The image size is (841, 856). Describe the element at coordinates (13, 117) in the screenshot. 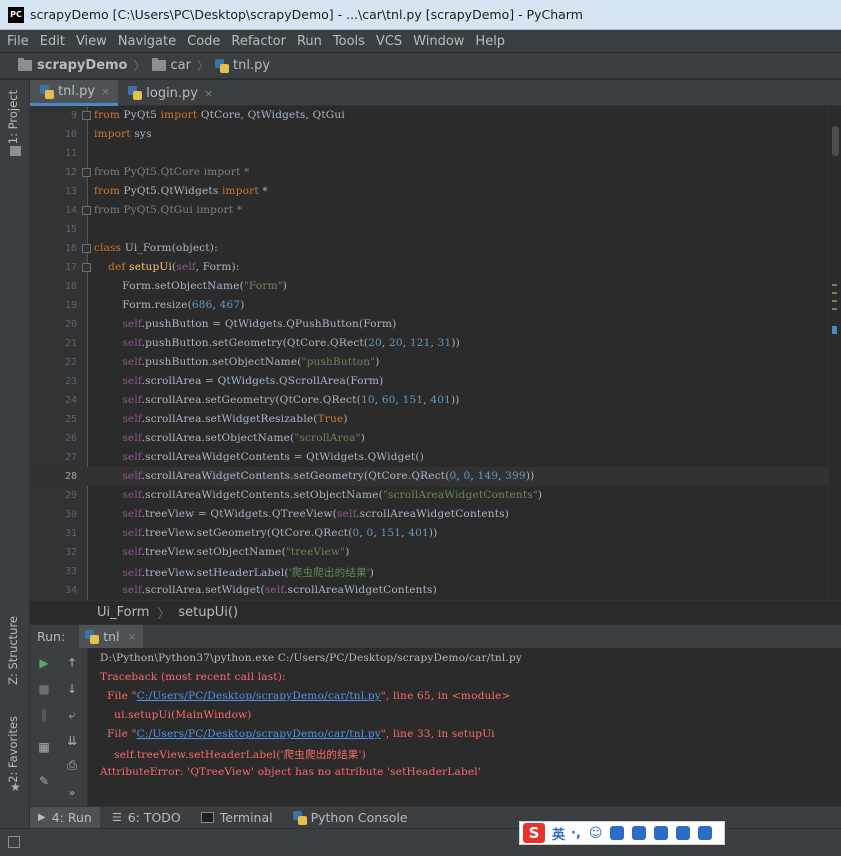

I see `tool-tab-project: 1: Project` at that location.